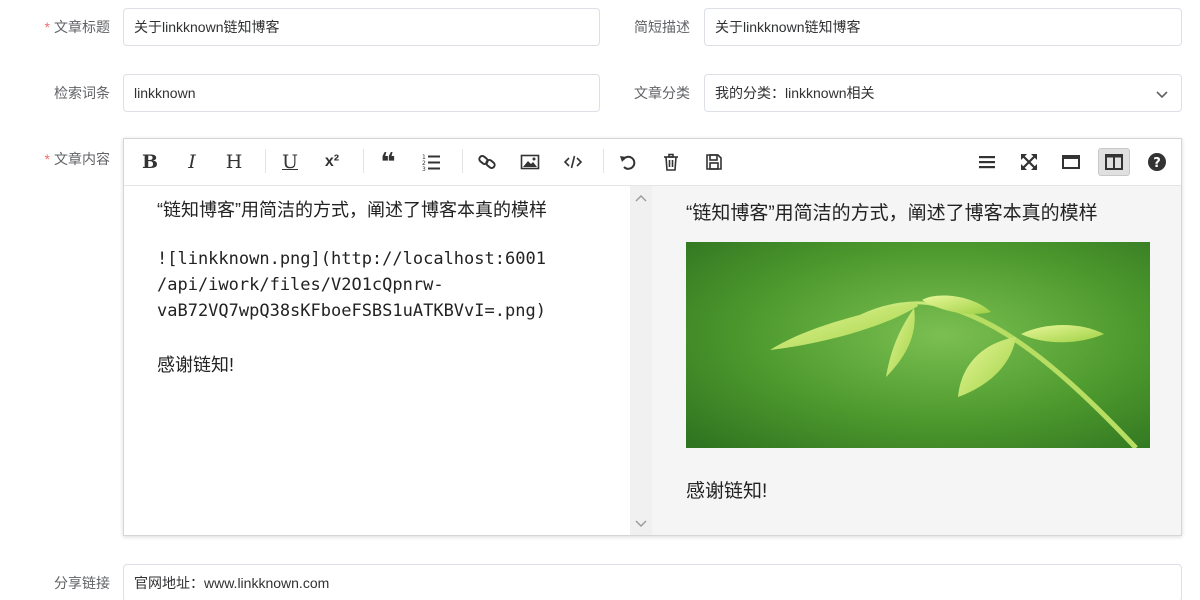  Describe the element at coordinates (361, 93) in the screenshot. I see `keywords-input: linkknown` at that location.